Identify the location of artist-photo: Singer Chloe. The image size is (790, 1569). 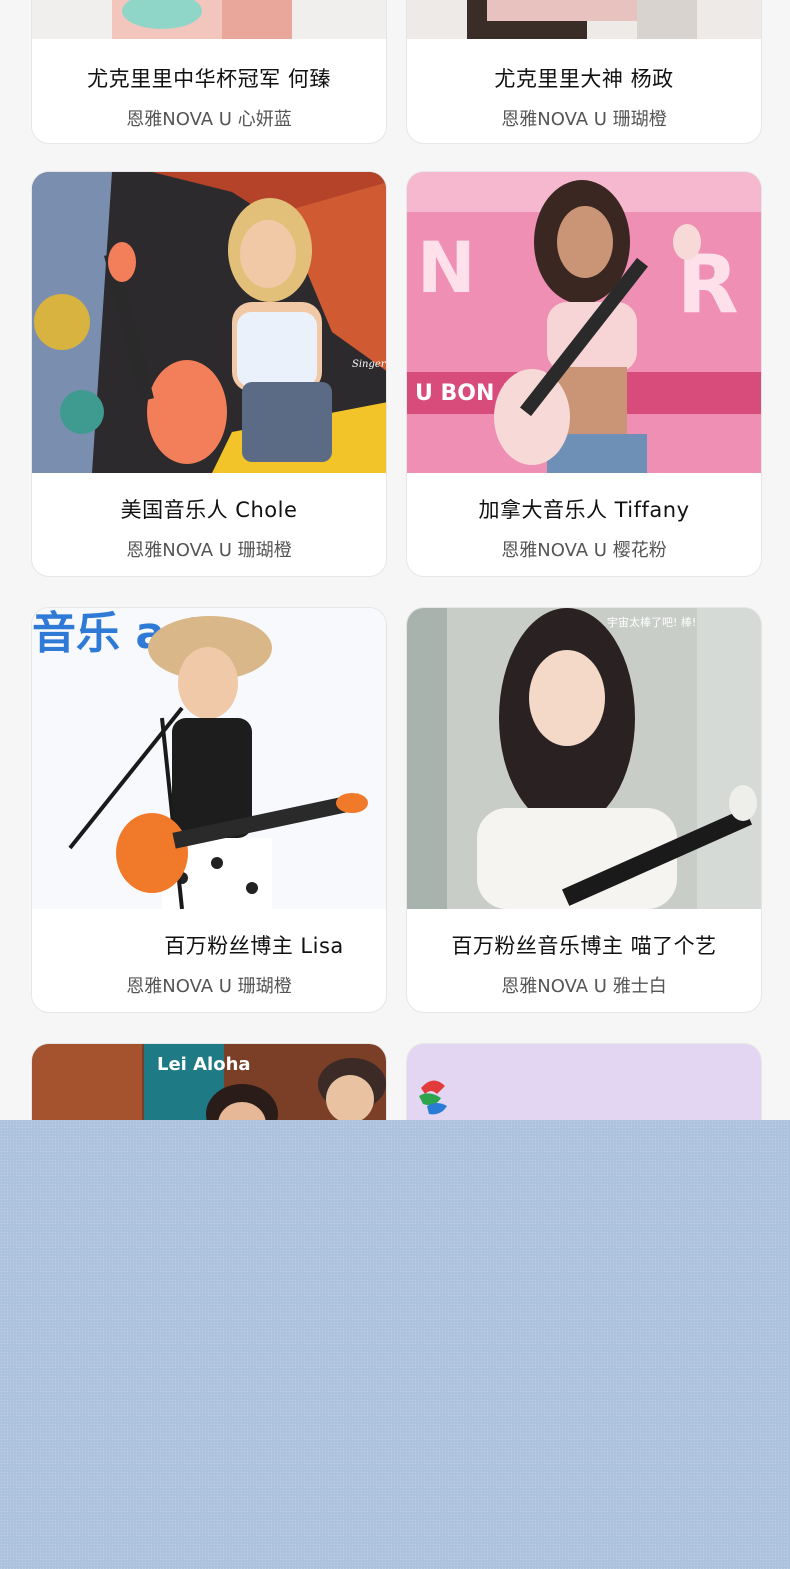
(209, 322).